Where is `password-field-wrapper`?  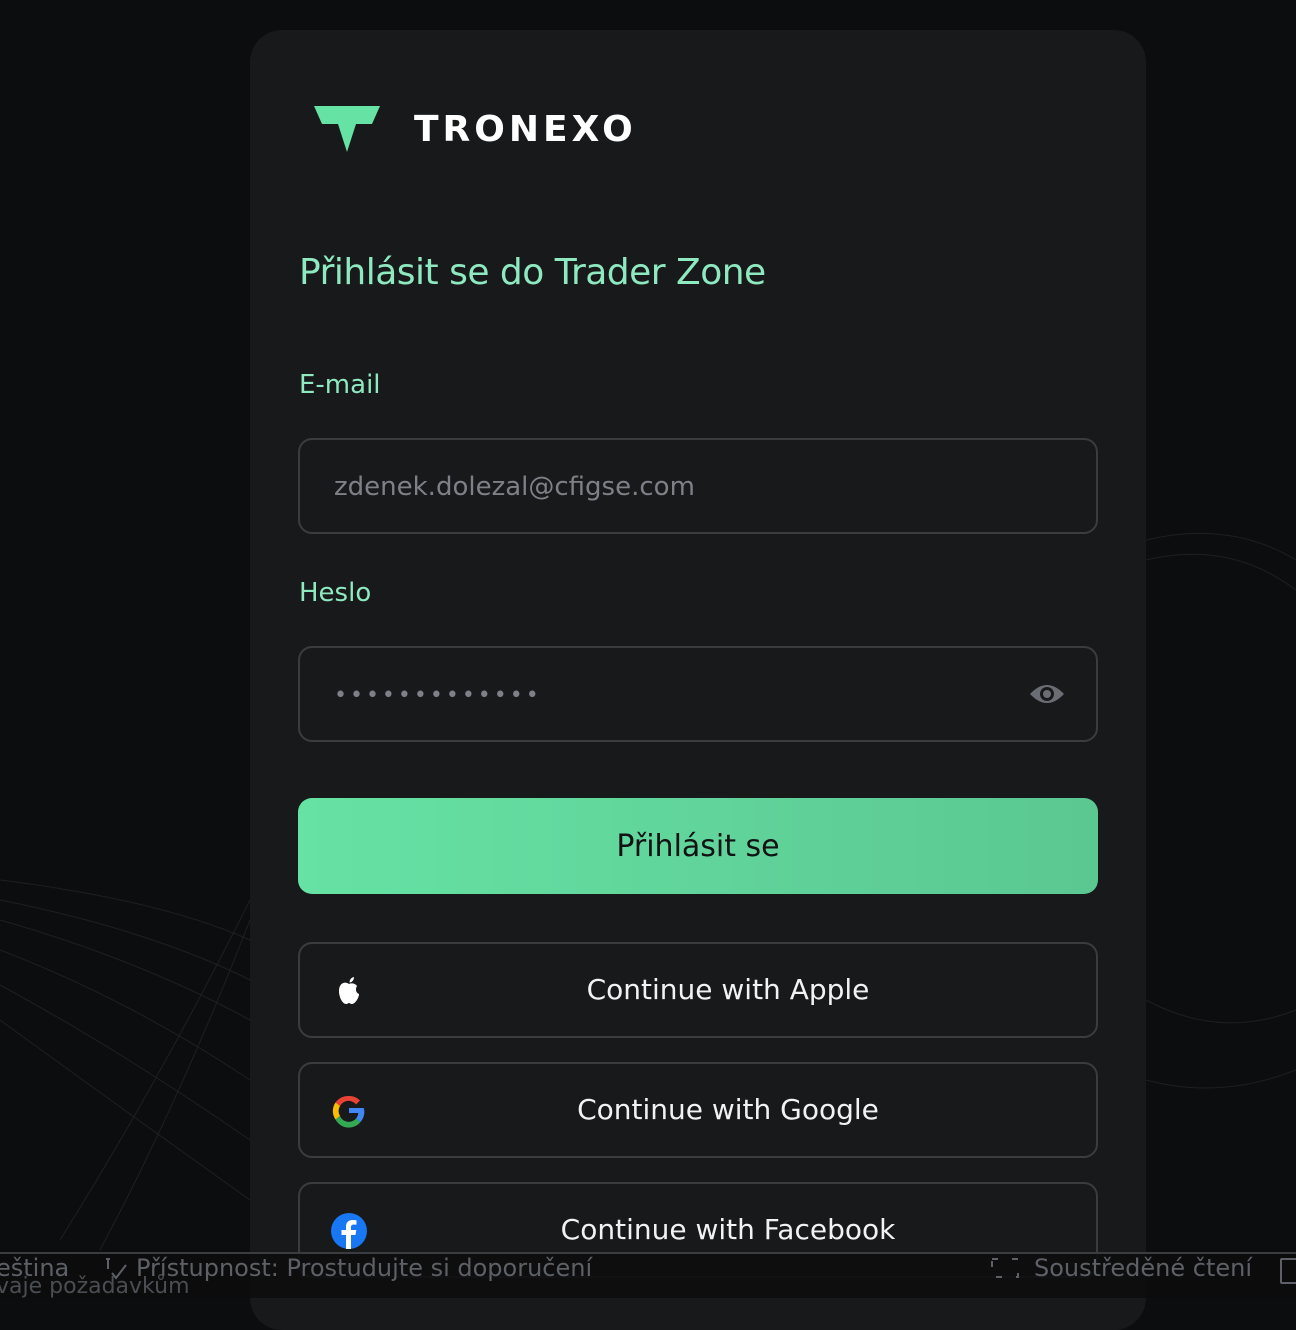 password-field-wrapper is located at coordinates (698, 694).